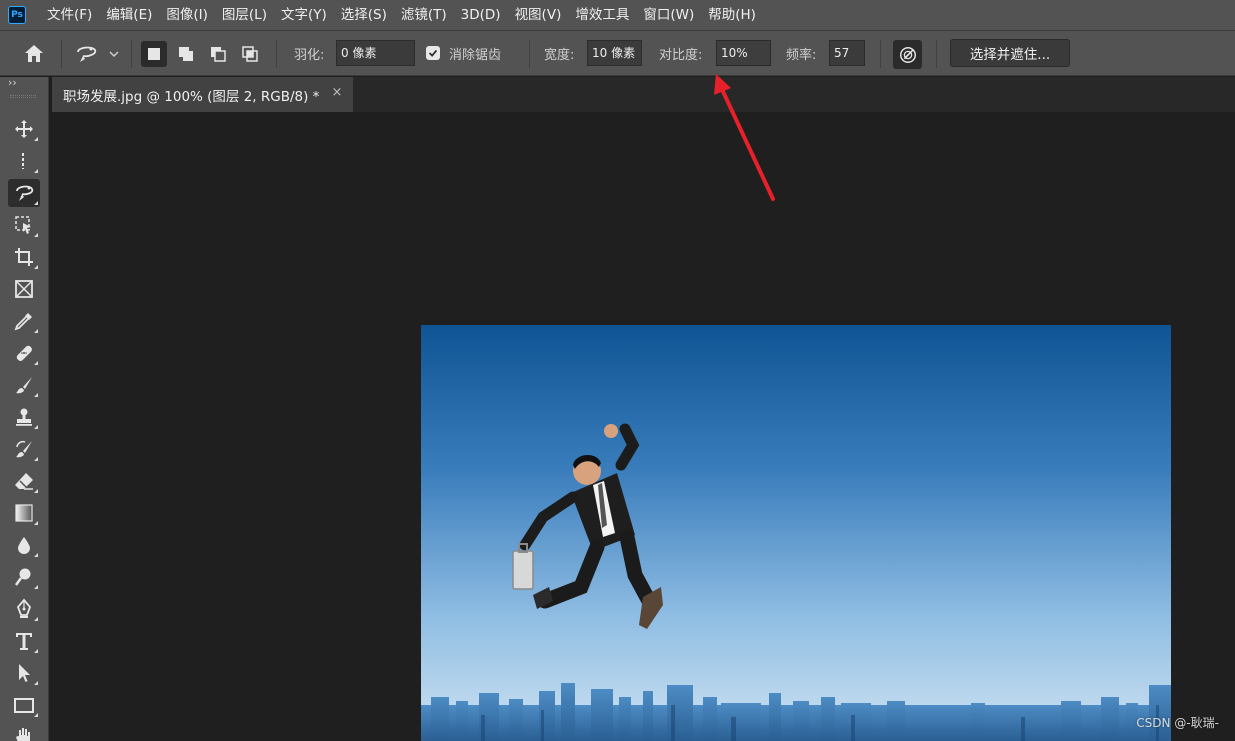  I want to click on rectangle-tool, so click(24, 705).